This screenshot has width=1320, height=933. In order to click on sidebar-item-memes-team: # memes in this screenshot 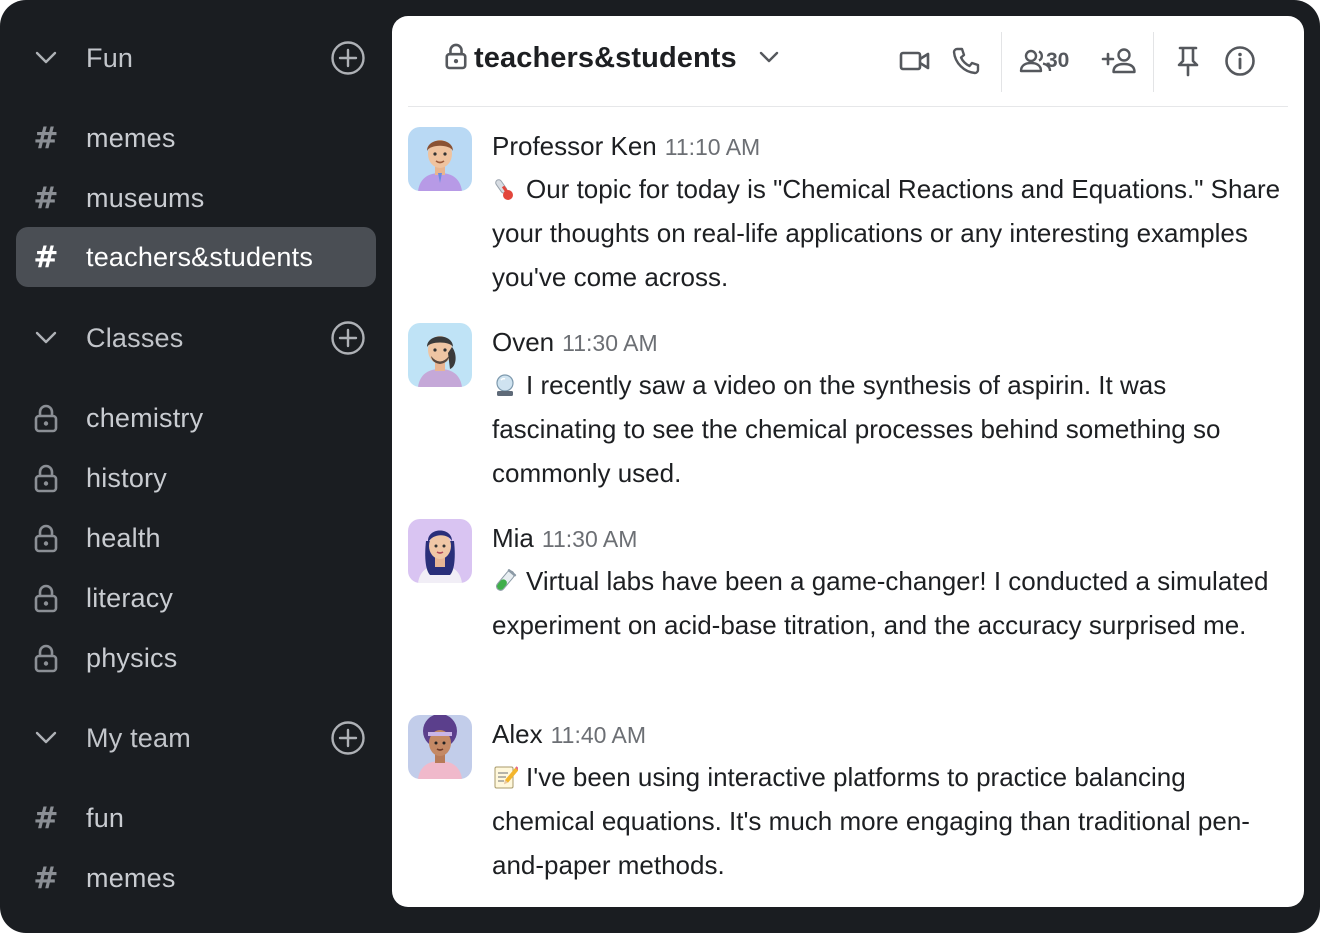, I will do `click(196, 878)`.